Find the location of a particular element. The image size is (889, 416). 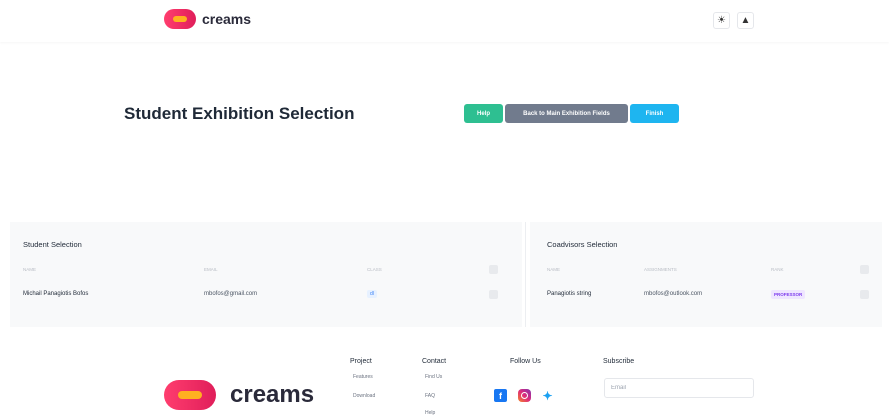

sun-icon: ☀ is located at coordinates (721, 20).